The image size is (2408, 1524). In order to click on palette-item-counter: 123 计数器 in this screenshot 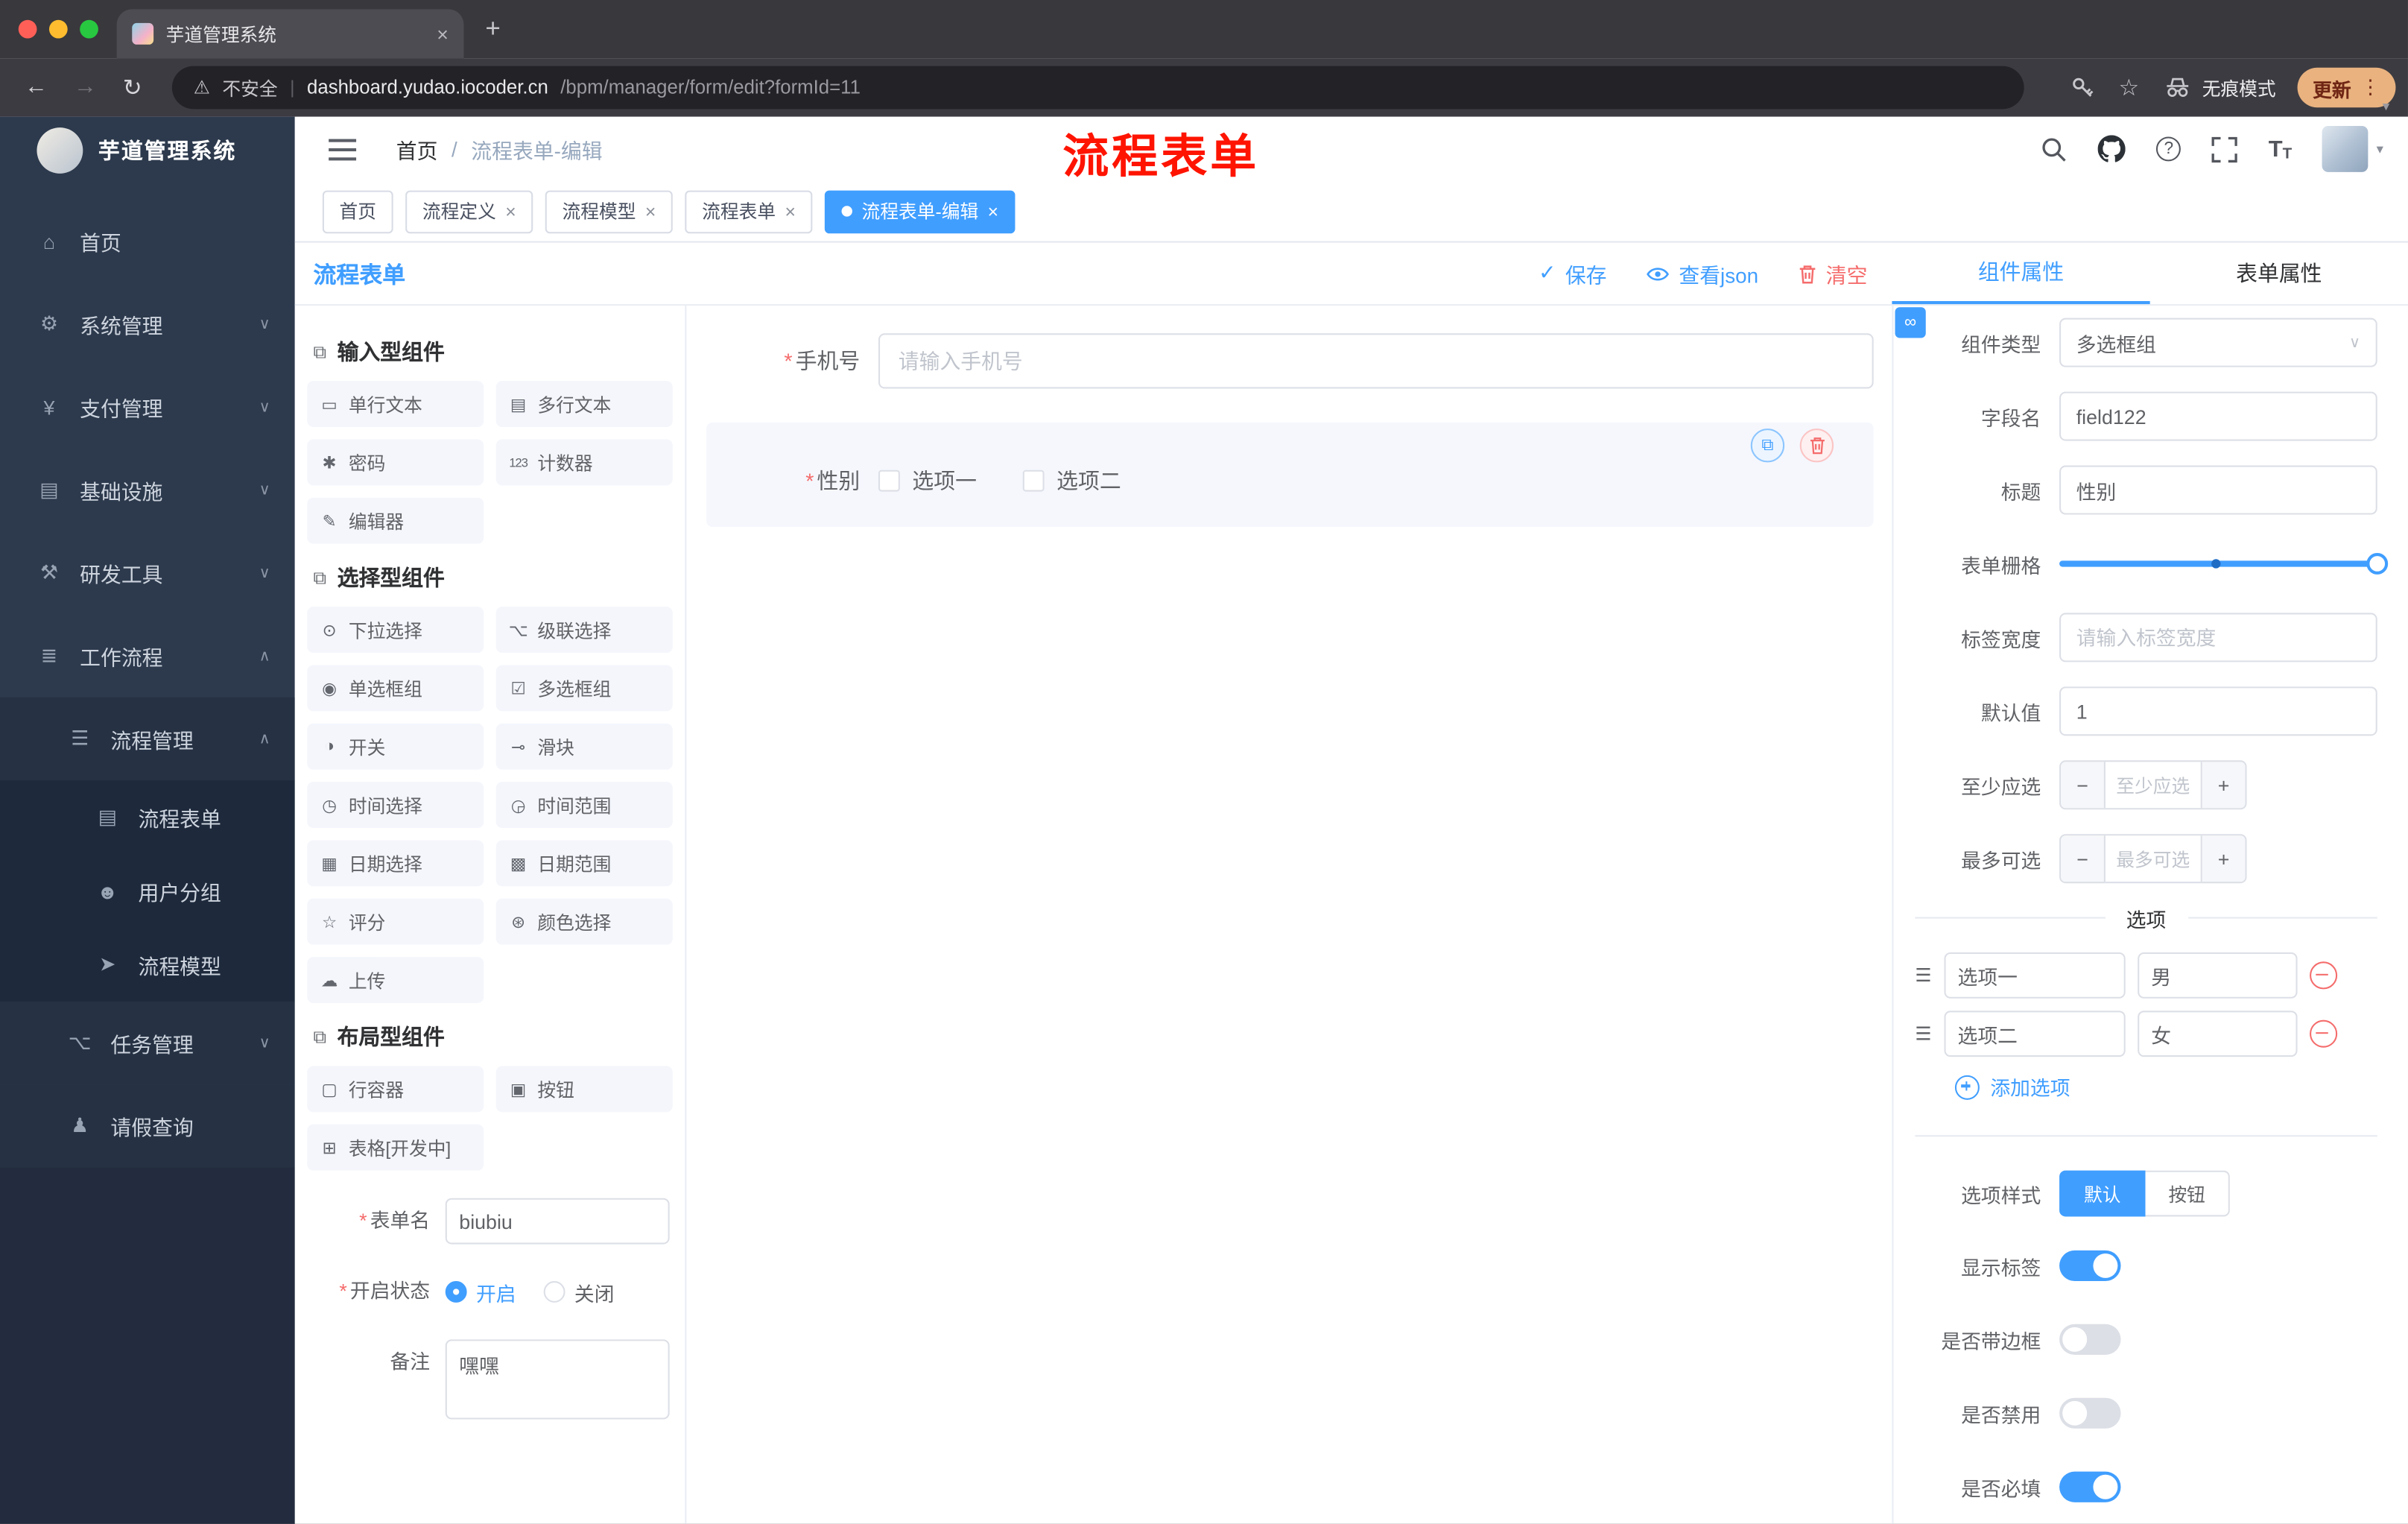, I will do `click(584, 462)`.